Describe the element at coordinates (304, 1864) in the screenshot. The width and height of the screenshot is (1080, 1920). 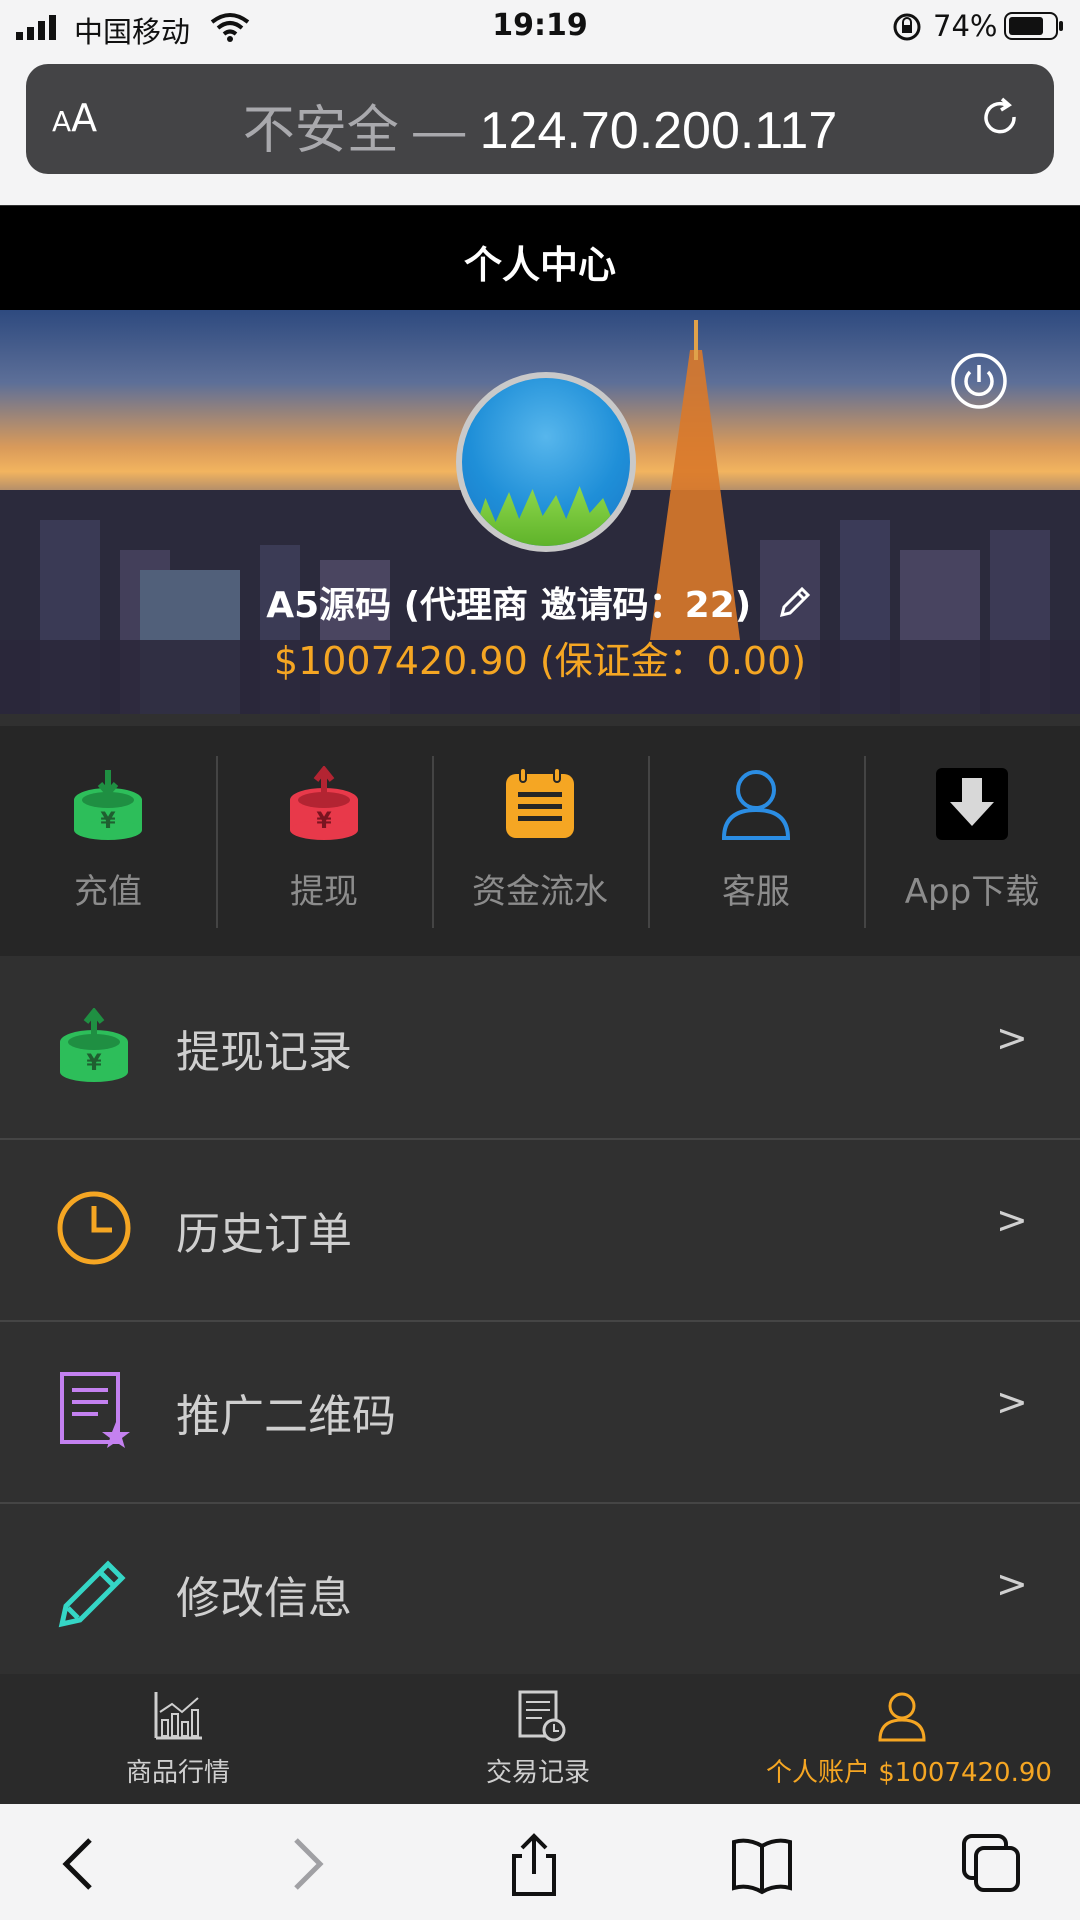
I see `forward-icon` at that location.